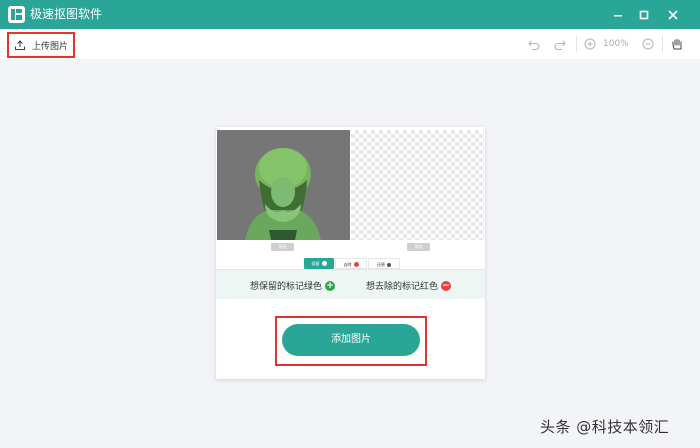 The image size is (700, 448). I want to click on original-tag: 原图, so click(282, 247).